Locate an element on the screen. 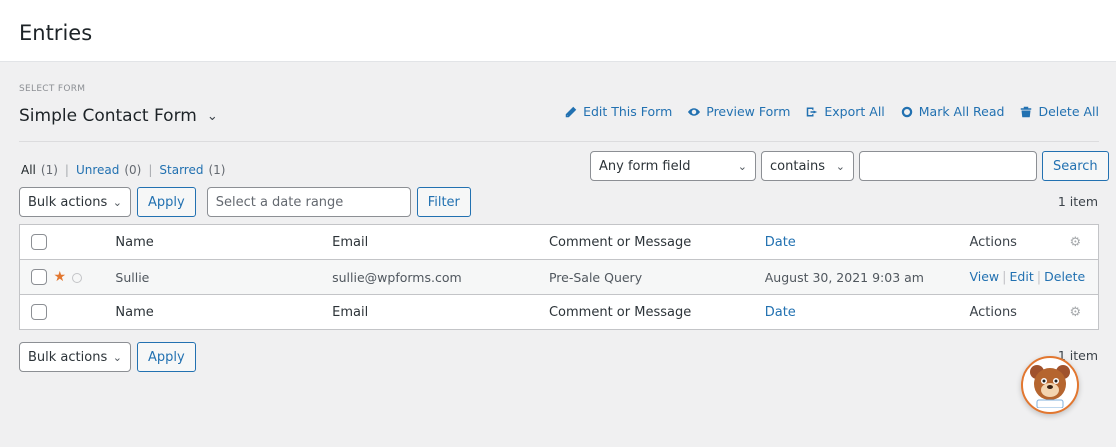 The width and height of the screenshot is (1116, 447). bottom-table-controls: Bulk actions ⌄ Apply is located at coordinates (107, 357).